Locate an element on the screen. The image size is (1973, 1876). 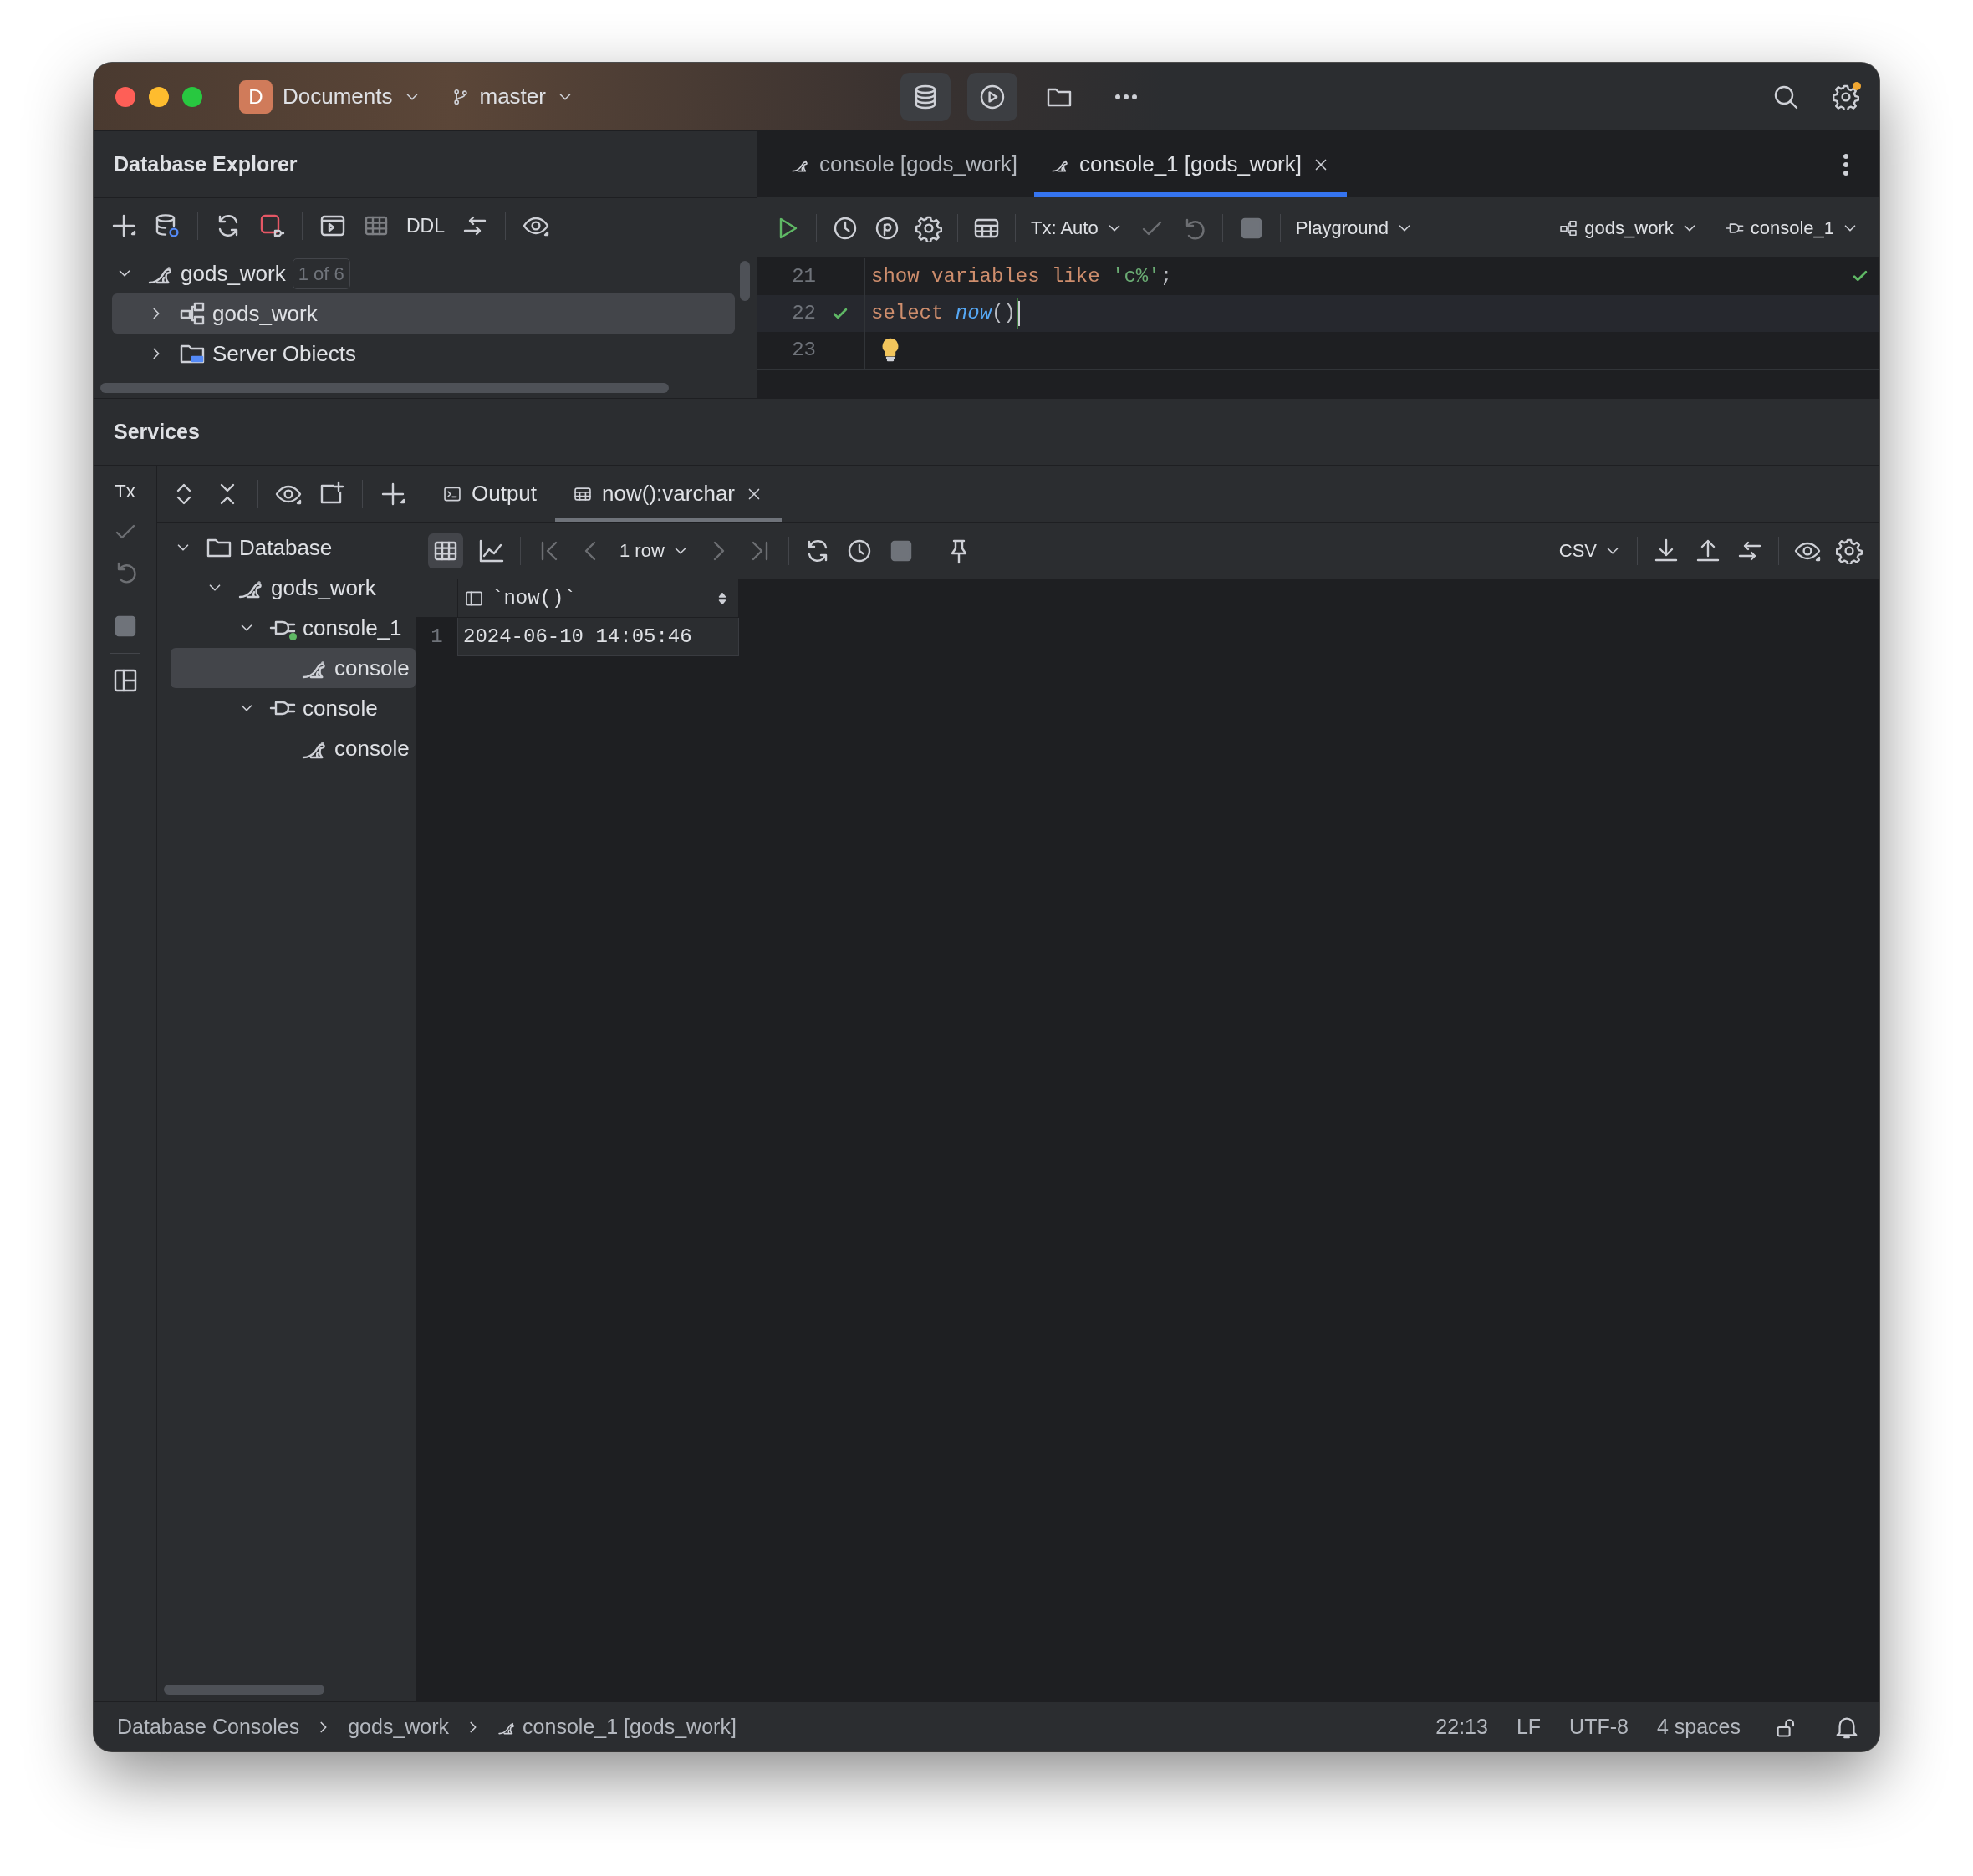
disconnect-icon is located at coordinates (271, 225).